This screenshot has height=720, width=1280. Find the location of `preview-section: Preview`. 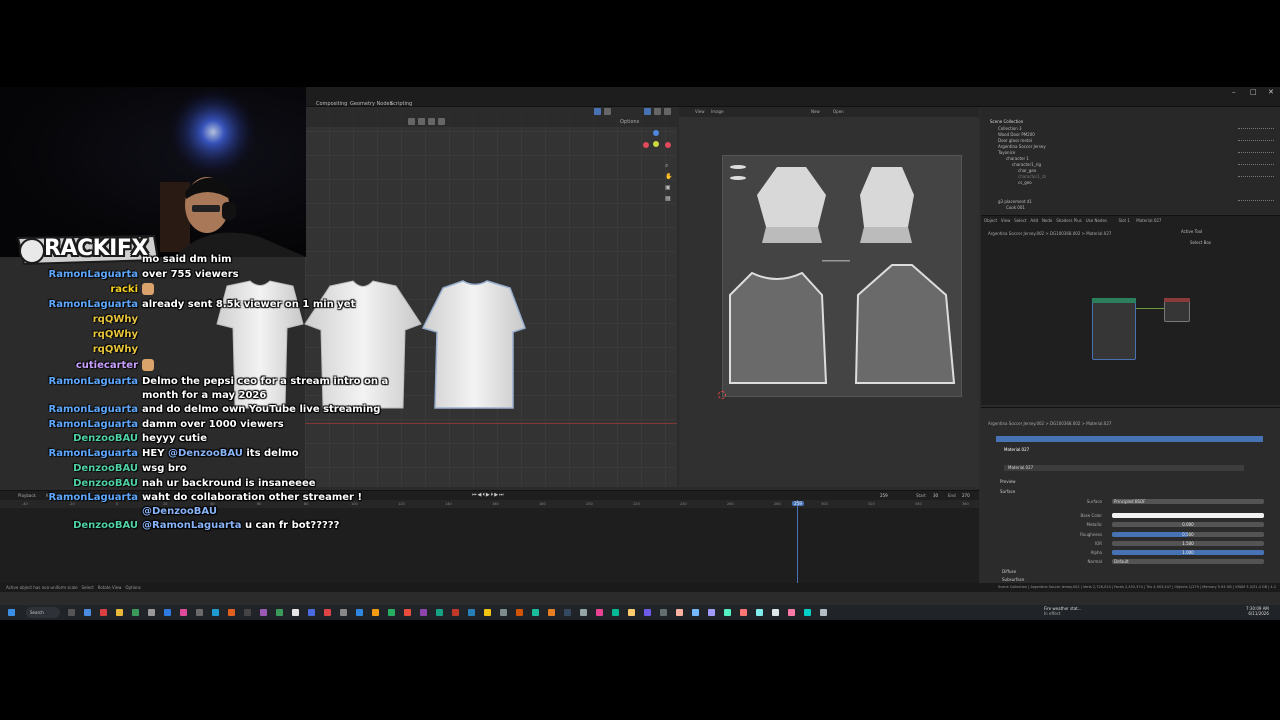

preview-section: Preview is located at coordinates (1008, 481).